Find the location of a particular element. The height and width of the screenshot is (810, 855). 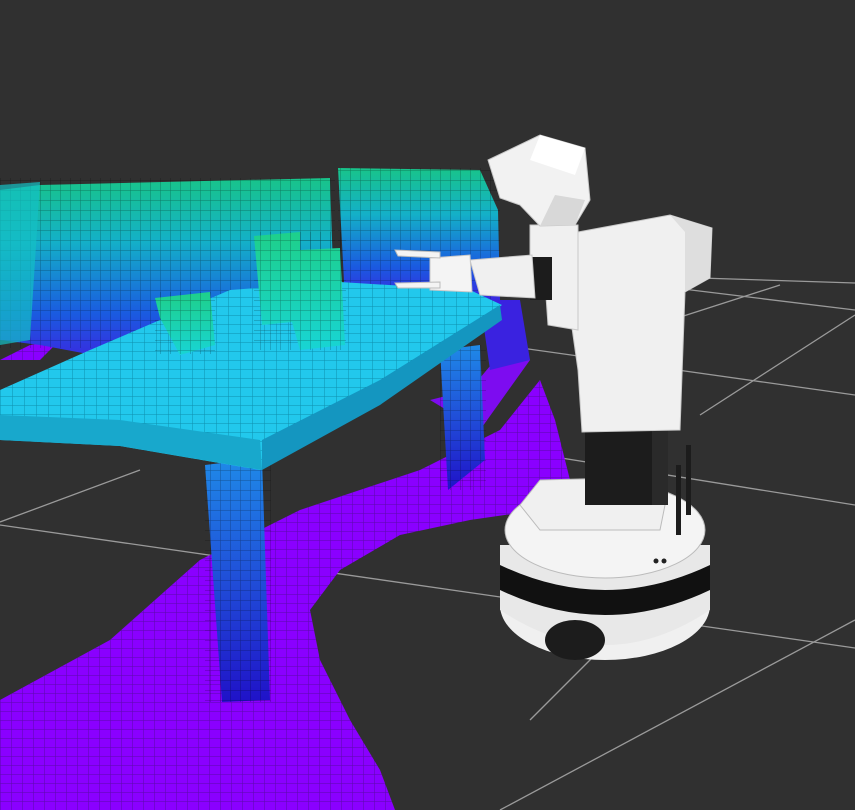

robot-head is located at coordinates (539, 180).